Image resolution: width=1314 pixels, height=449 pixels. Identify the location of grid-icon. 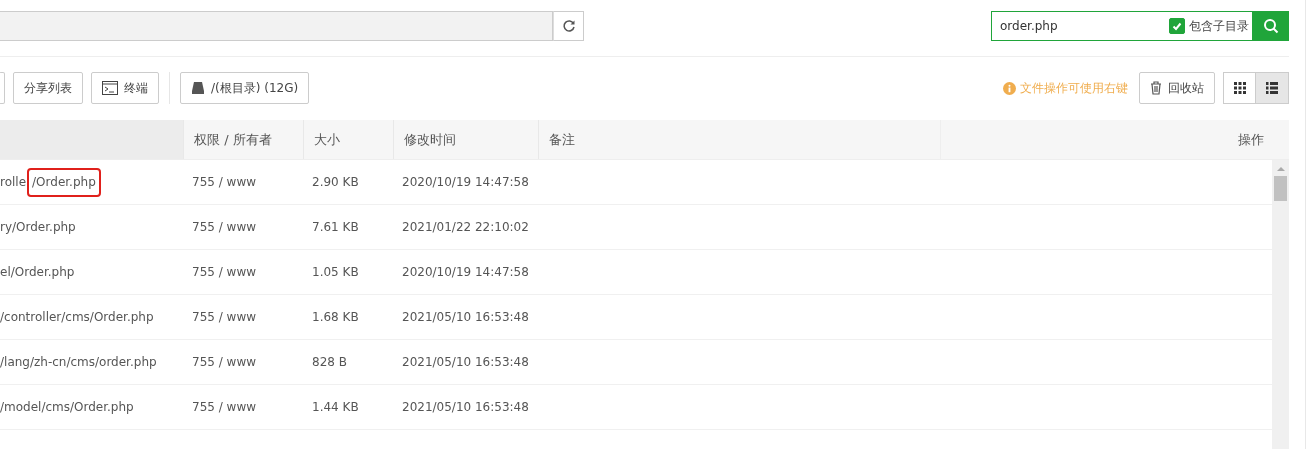
(1239, 88).